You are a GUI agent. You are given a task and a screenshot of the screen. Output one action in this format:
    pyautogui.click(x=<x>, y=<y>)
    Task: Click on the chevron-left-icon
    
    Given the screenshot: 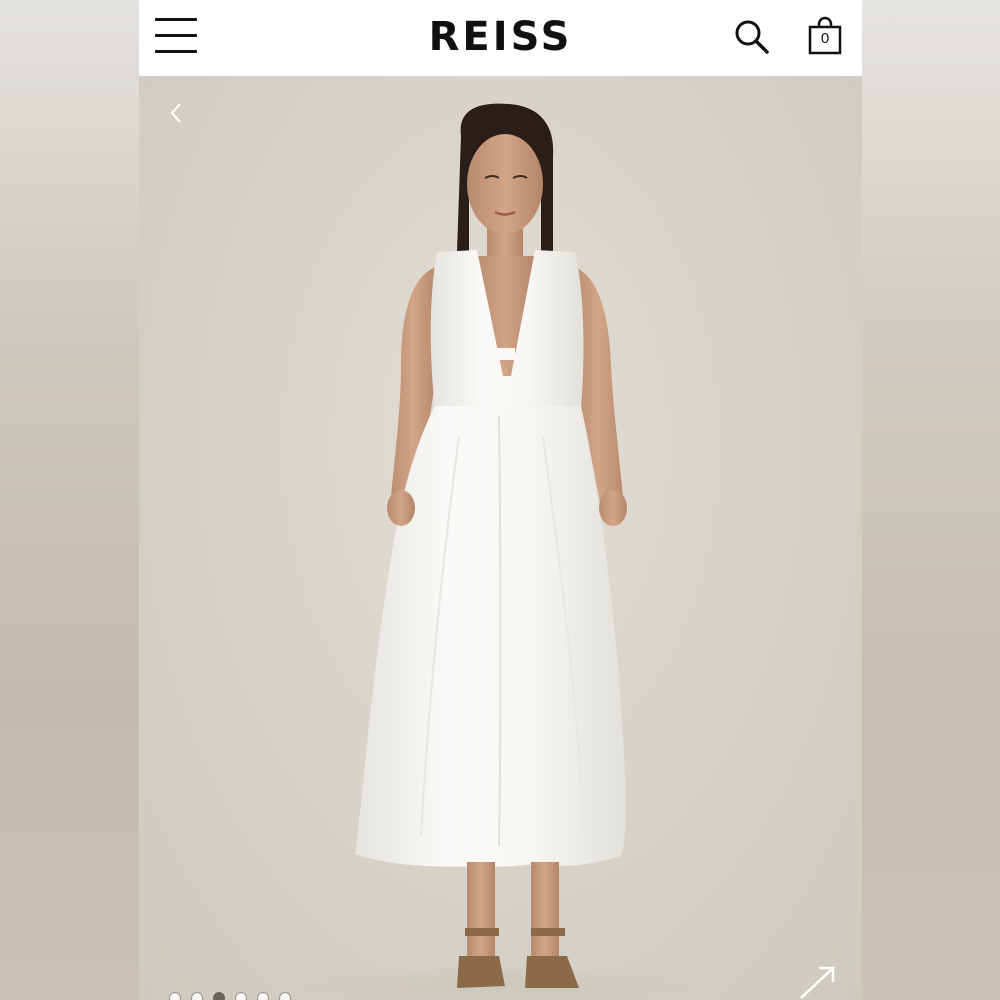 What is the action you would take?
    pyautogui.click(x=175, y=113)
    